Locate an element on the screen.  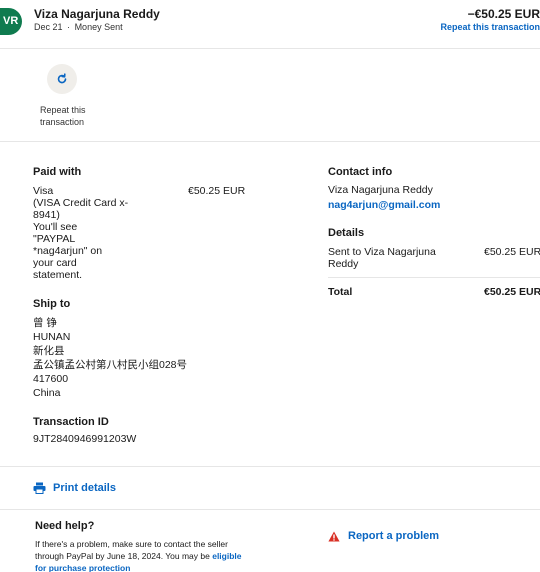
eligible-link: eligible is located at coordinates (226, 556).